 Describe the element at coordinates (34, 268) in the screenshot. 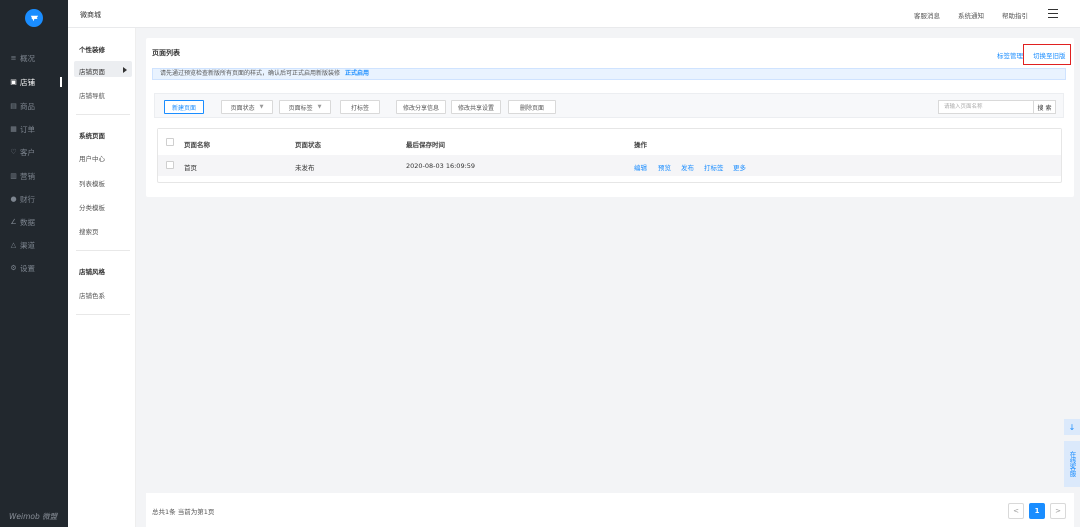

I see `sidebar-item-settings: ⚙ 设置` at that location.